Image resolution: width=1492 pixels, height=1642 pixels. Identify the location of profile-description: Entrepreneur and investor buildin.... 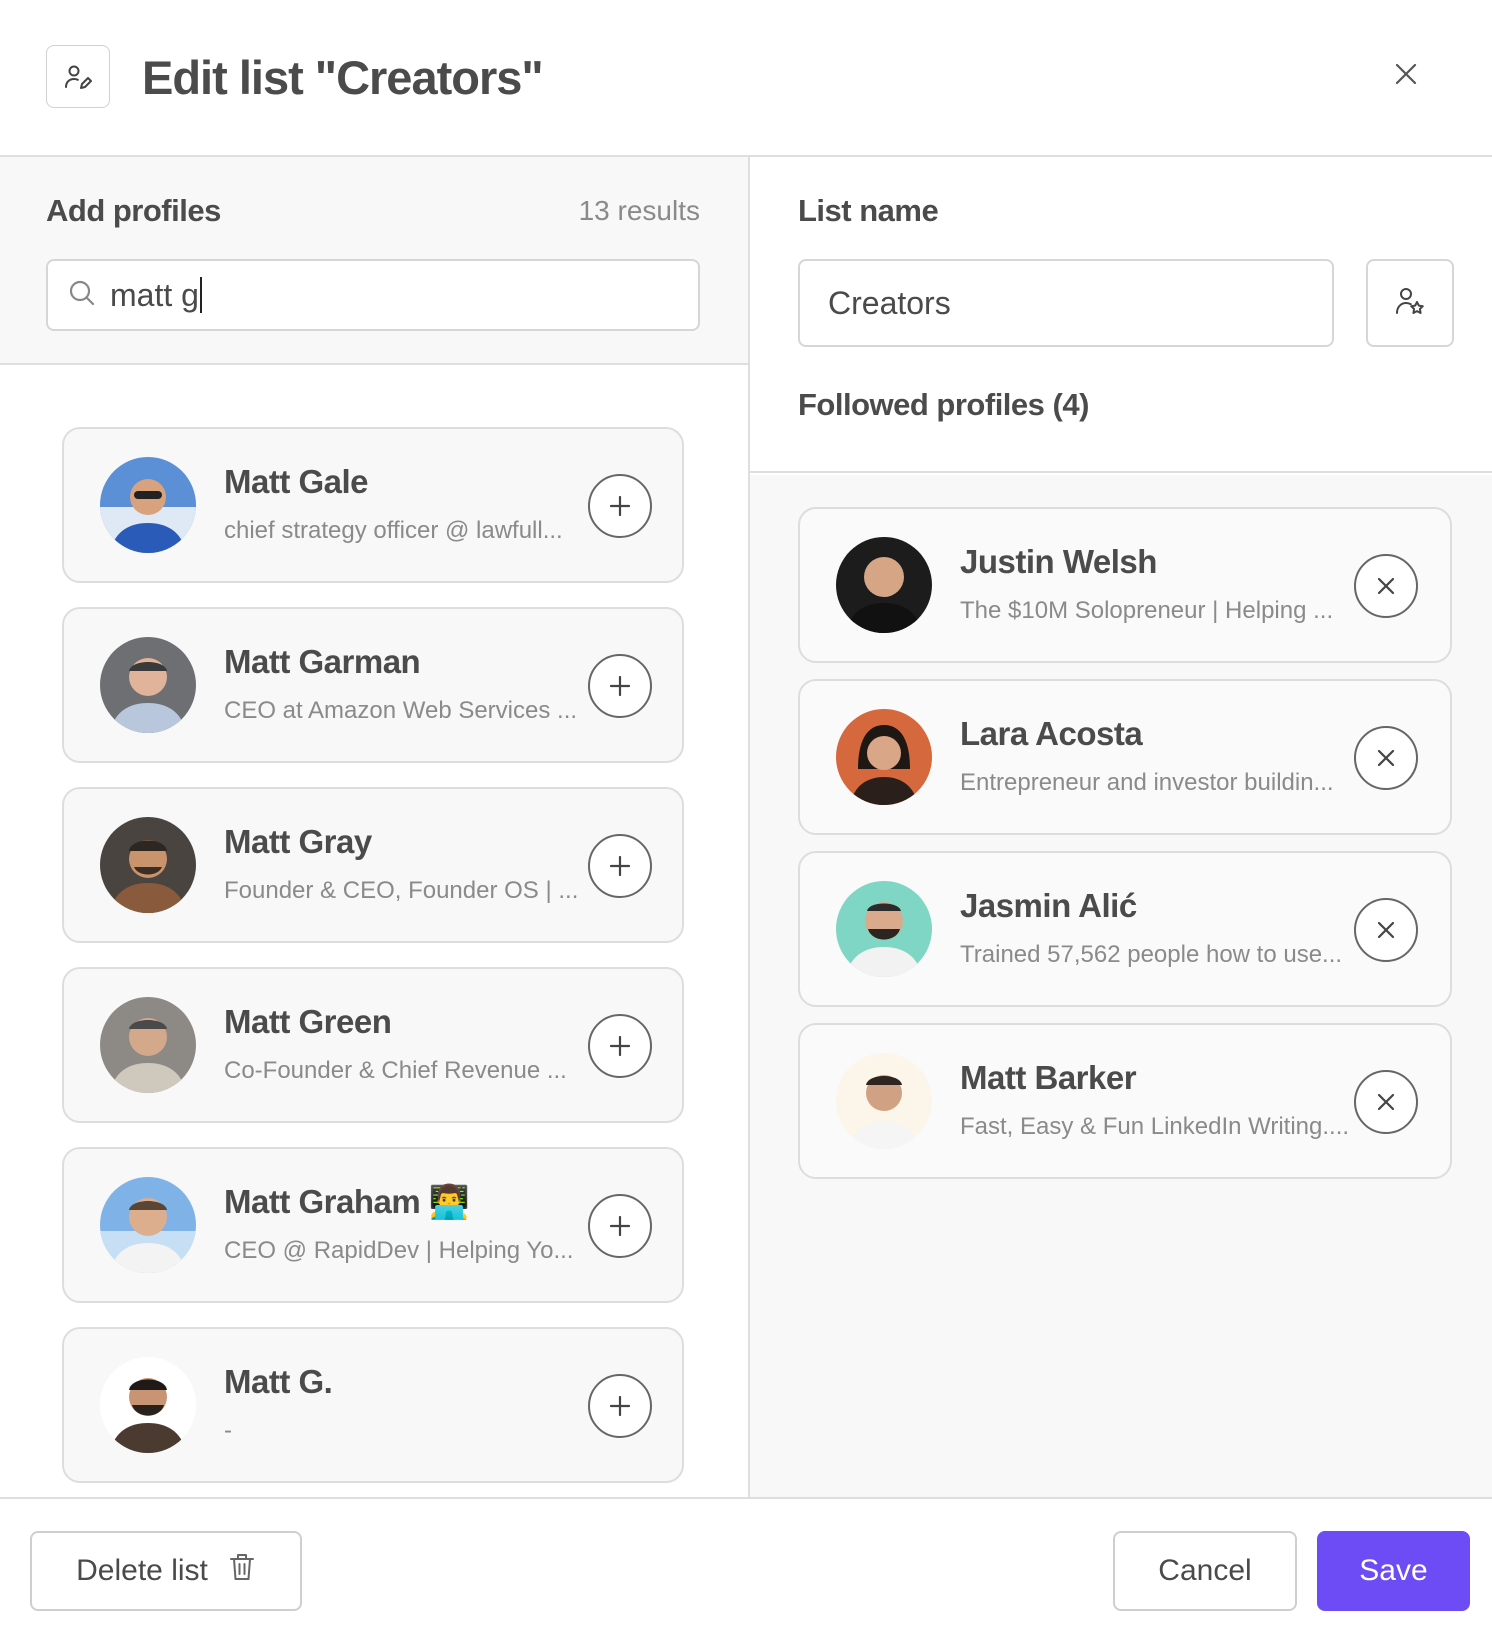
(1147, 782).